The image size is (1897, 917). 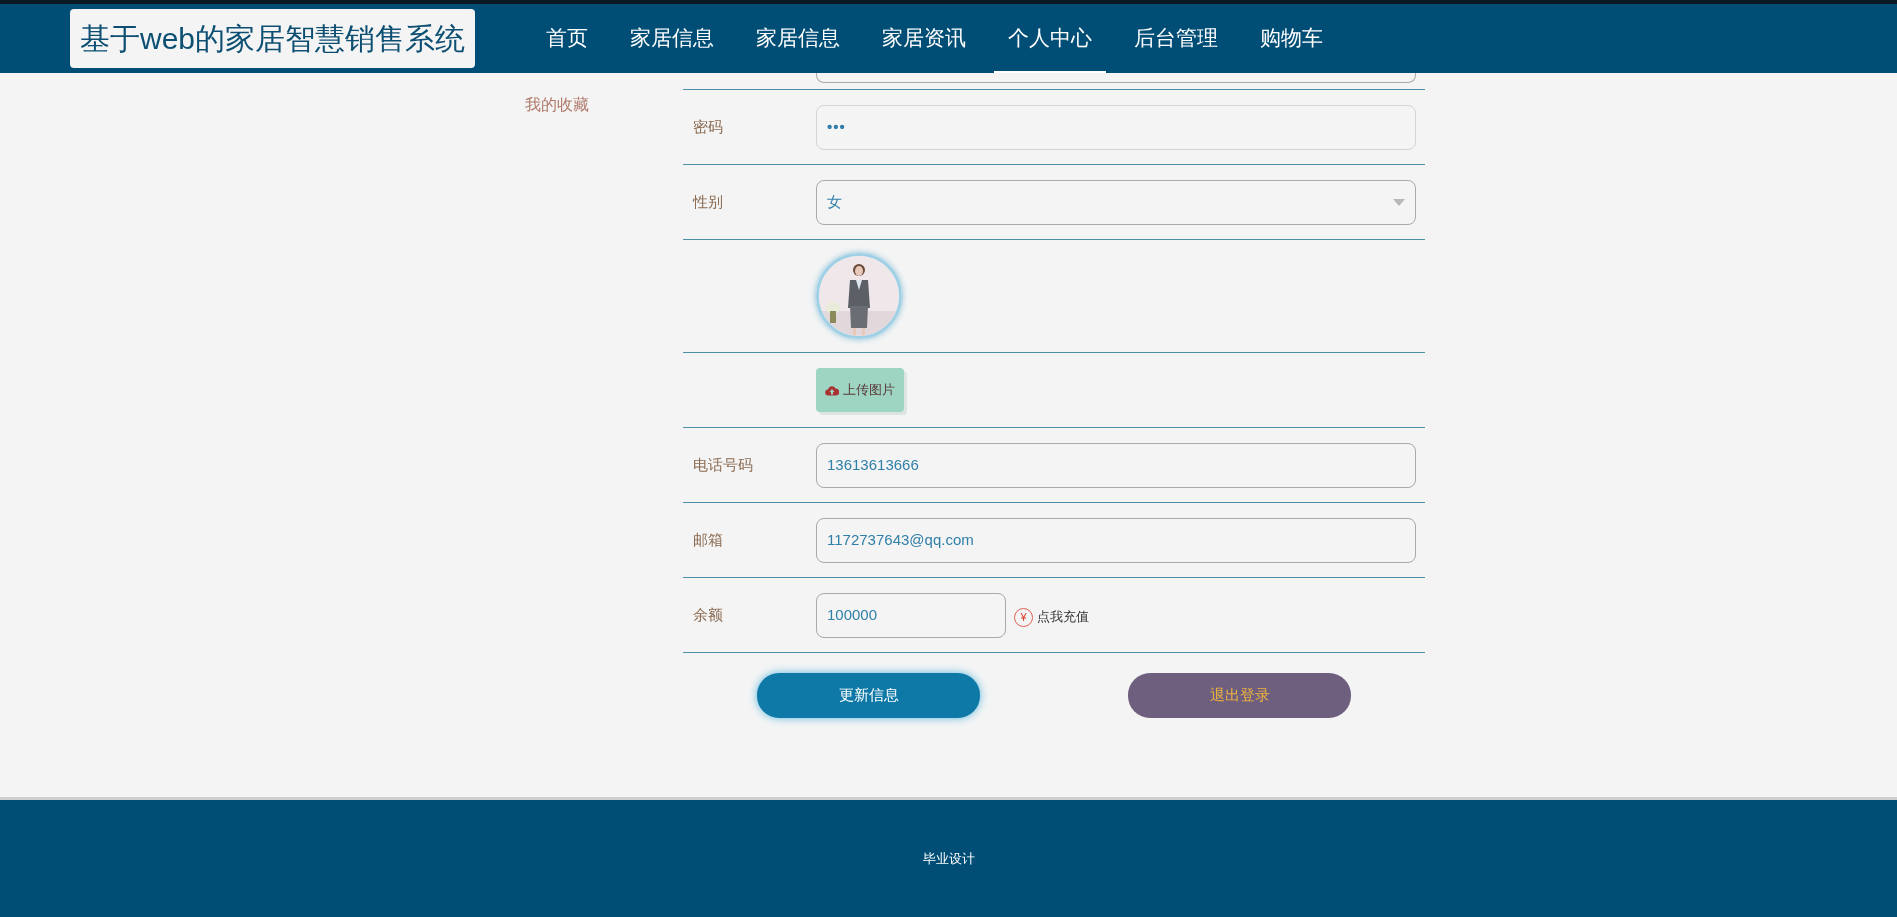 I want to click on text-field: 1172737643@qq.com, so click(x=1116, y=540).